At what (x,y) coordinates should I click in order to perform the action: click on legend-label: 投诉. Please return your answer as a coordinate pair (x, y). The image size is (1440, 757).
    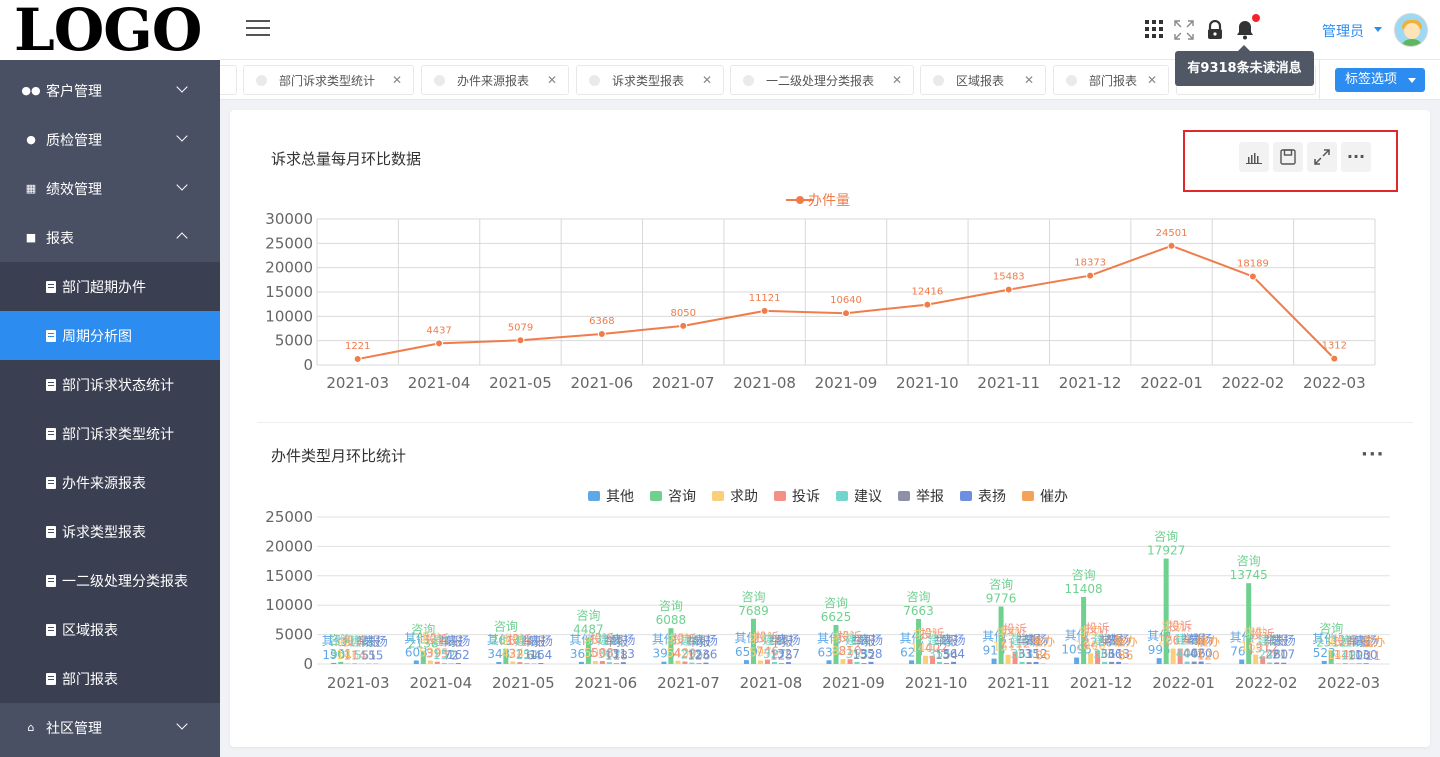
    Looking at the image, I should click on (806, 497).